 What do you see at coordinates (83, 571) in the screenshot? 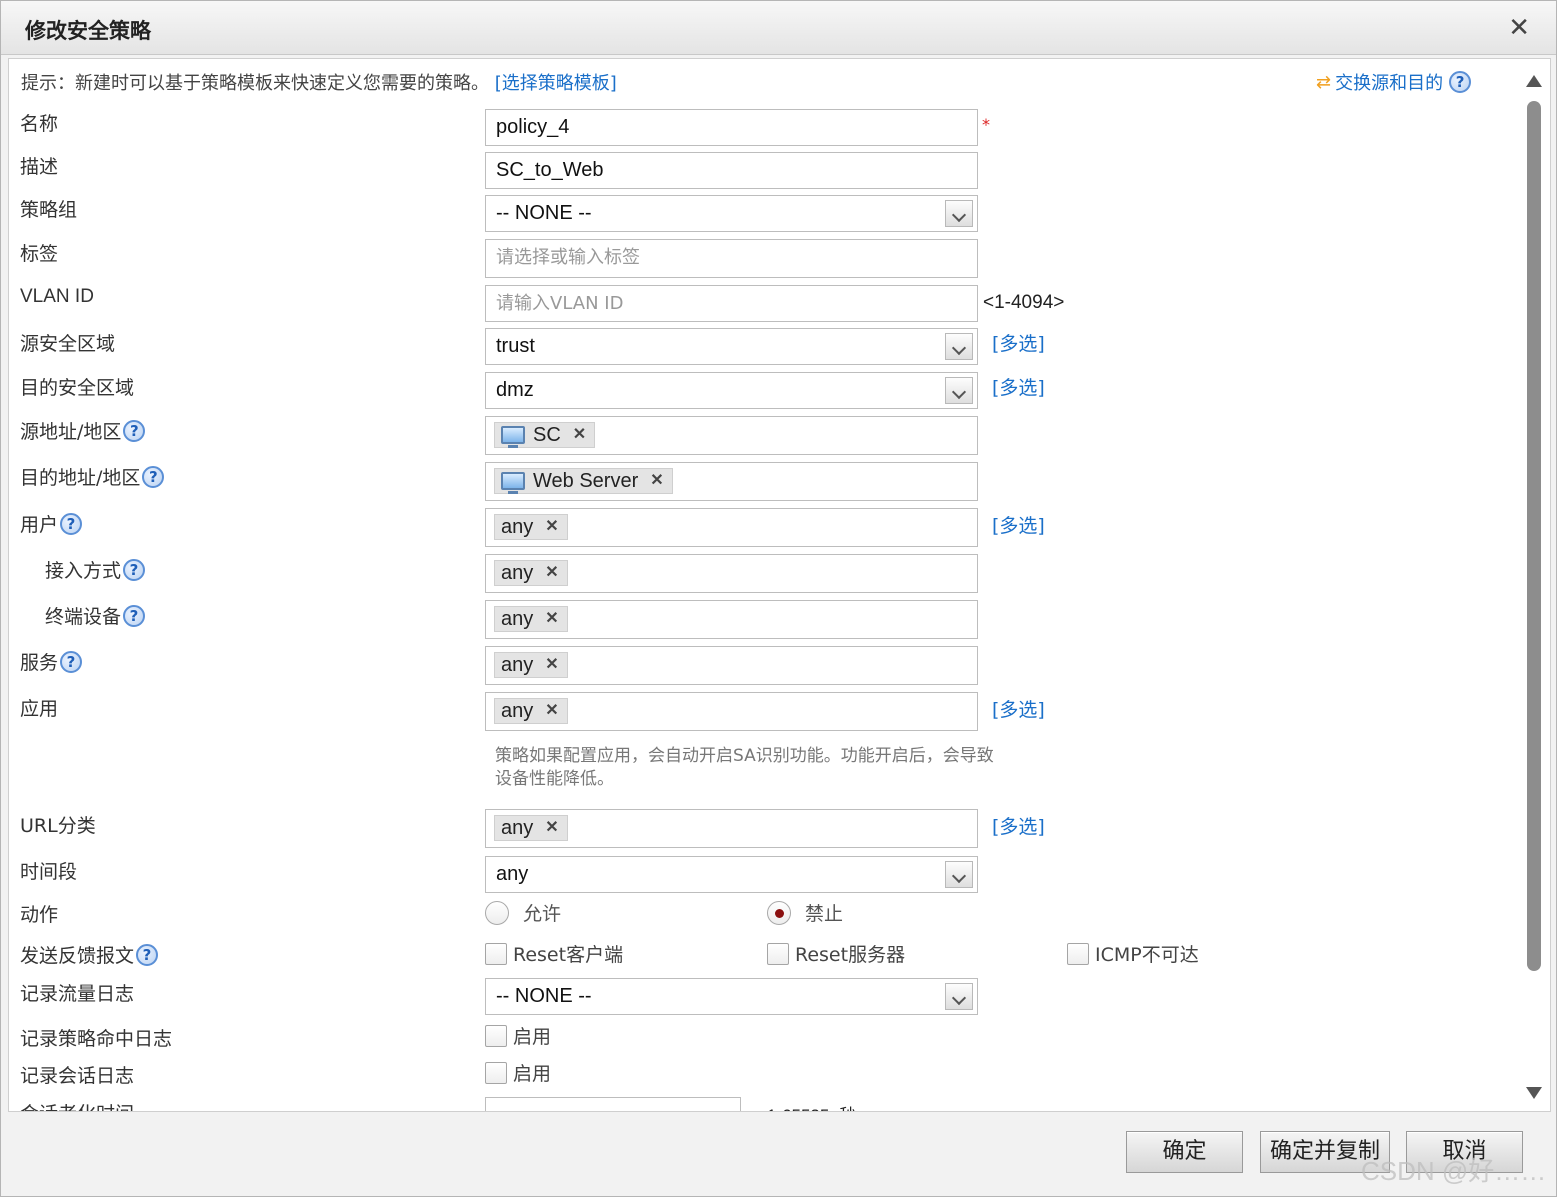
I see `access-mode-label-text: 接入方式` at bounding box center [83, 571].